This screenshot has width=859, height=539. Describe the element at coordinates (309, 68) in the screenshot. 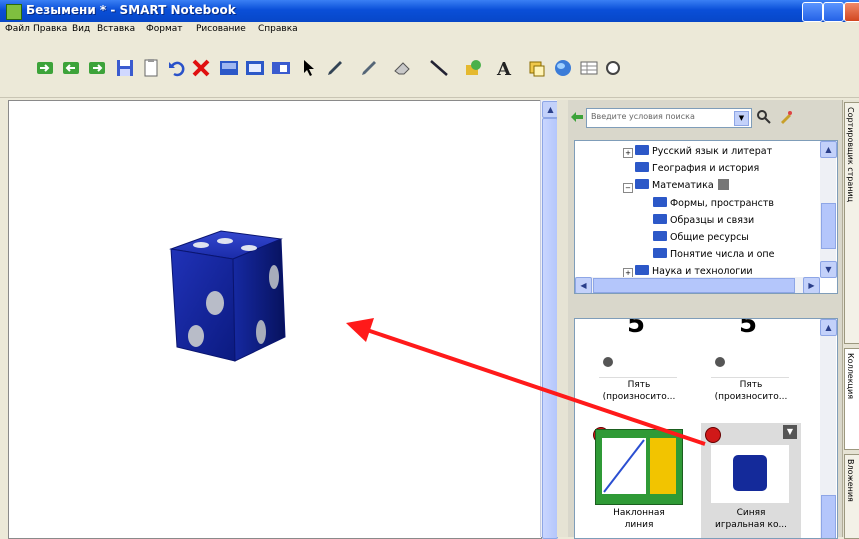

I see `select-icon` at that location.